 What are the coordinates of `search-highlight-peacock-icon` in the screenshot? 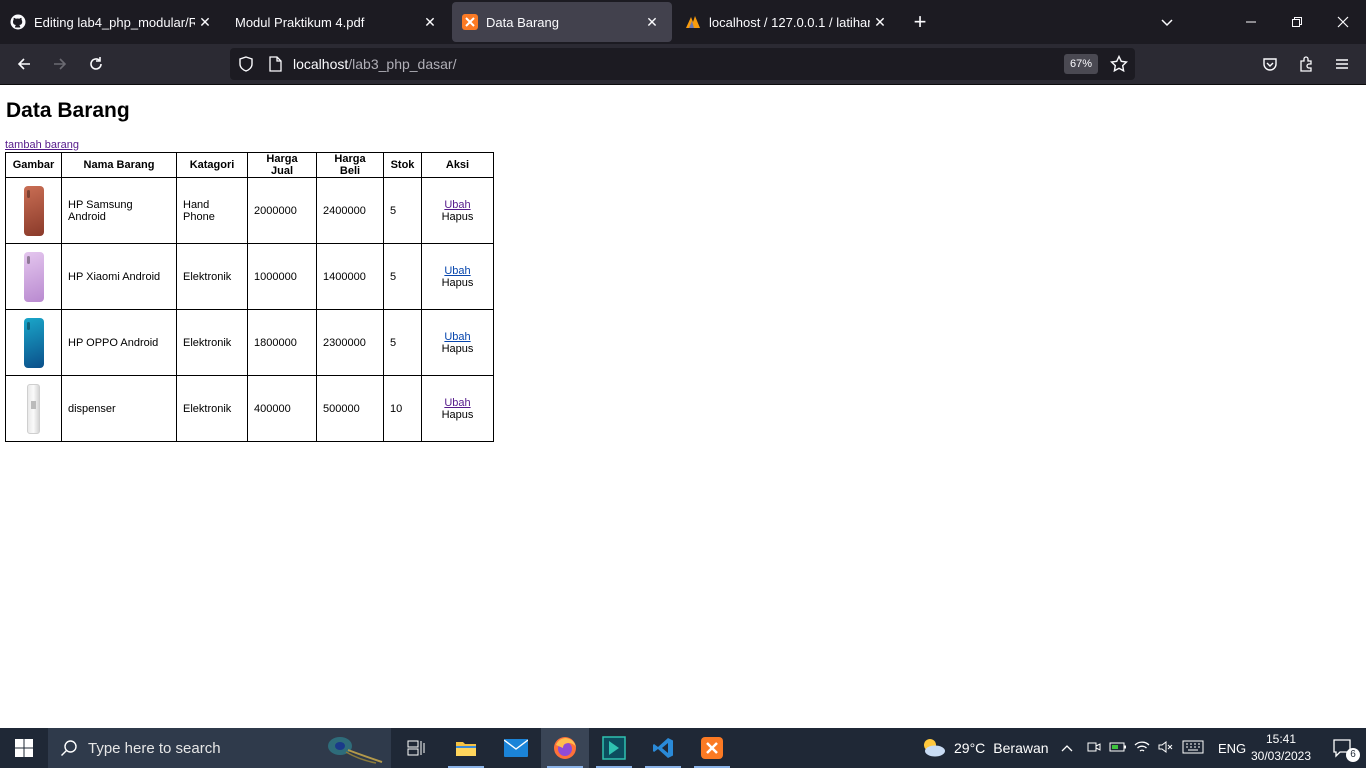 It's located at (352, 750).